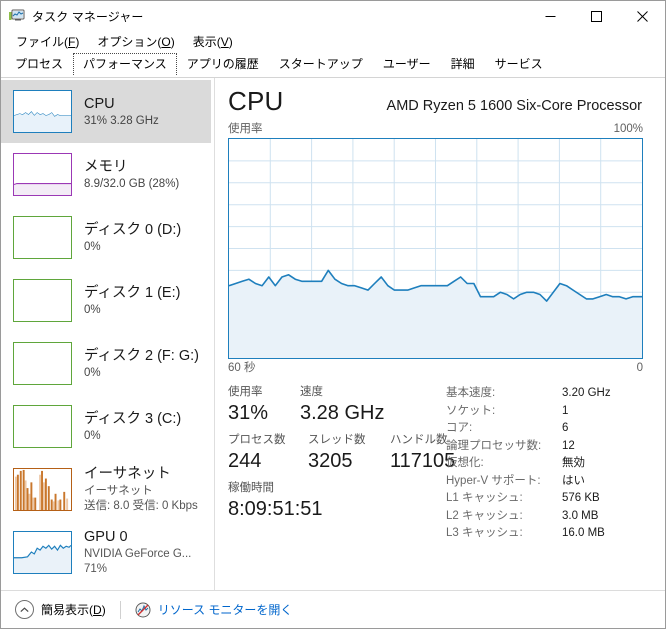  Describe the element at coordinates (544, 534) in the screenshot. I see `spec-l3-cache: L3 キャッシュ: 16.0 MB` at that location.